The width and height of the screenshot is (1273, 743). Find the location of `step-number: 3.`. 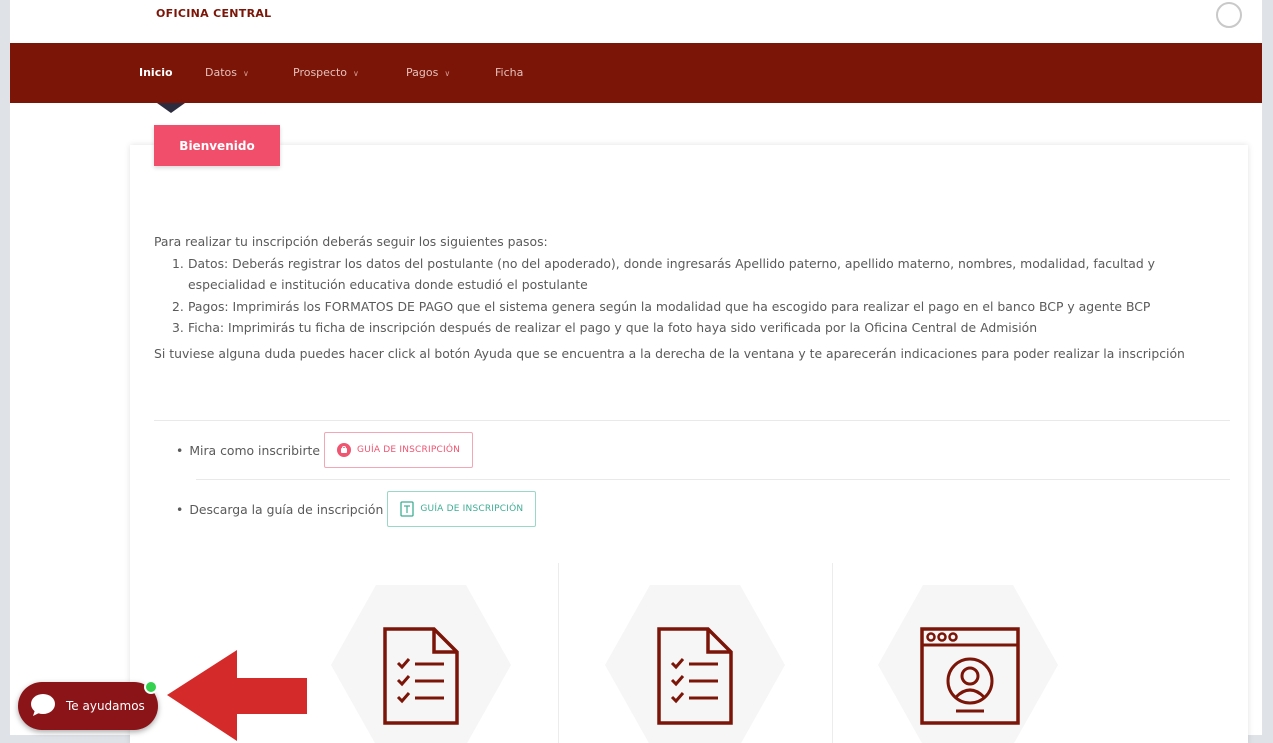

step-number: 3. is located at coordinates (178, 327).